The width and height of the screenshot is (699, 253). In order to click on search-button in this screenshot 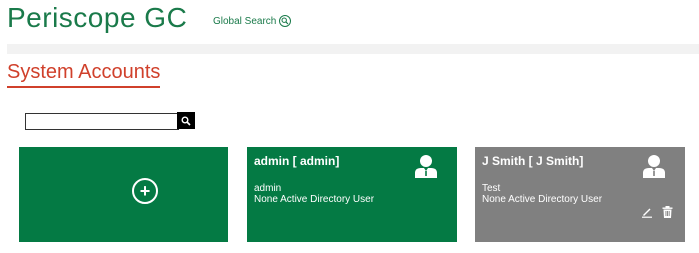, I will do `click(186, 120)`.